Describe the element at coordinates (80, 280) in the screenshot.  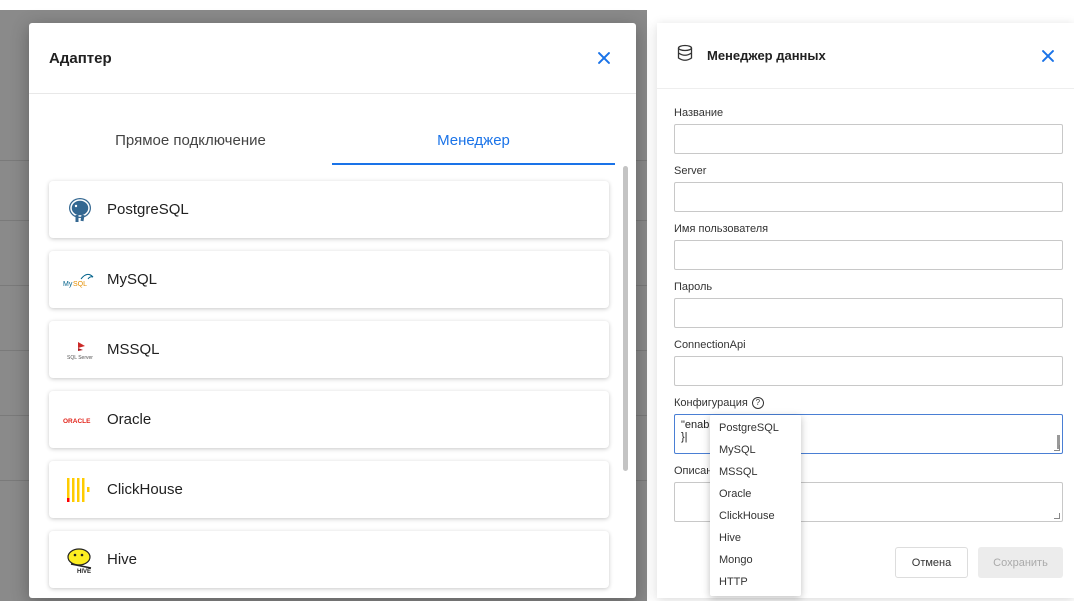
I see `mysql-logo-icon: My SQL` at that location.